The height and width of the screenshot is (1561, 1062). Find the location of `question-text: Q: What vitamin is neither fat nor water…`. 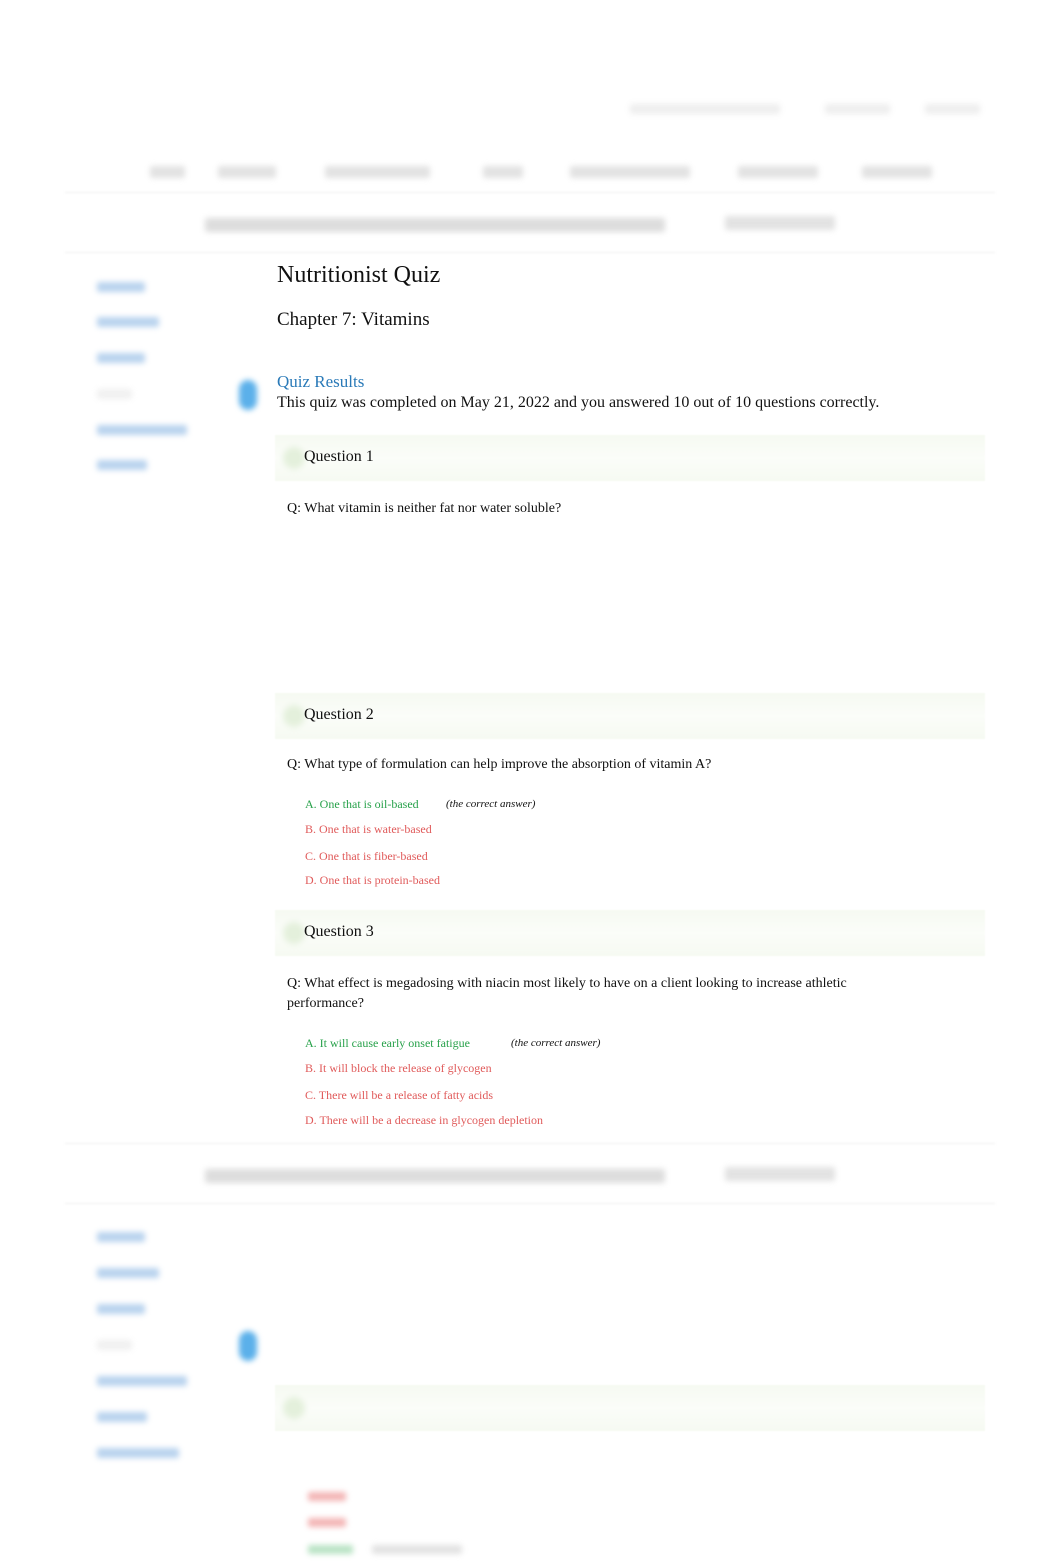

question-text: Q: What vitamin is neither fat nor water… is located at coordinates (424, 508).